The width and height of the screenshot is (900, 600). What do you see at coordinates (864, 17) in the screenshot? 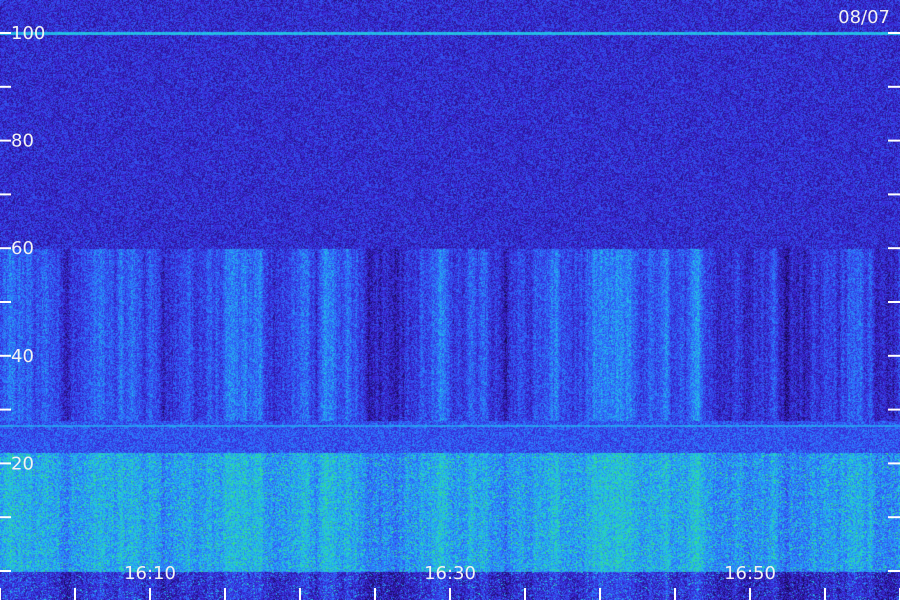
I see `date-label: 08/07` at bounding box center [864, 17].